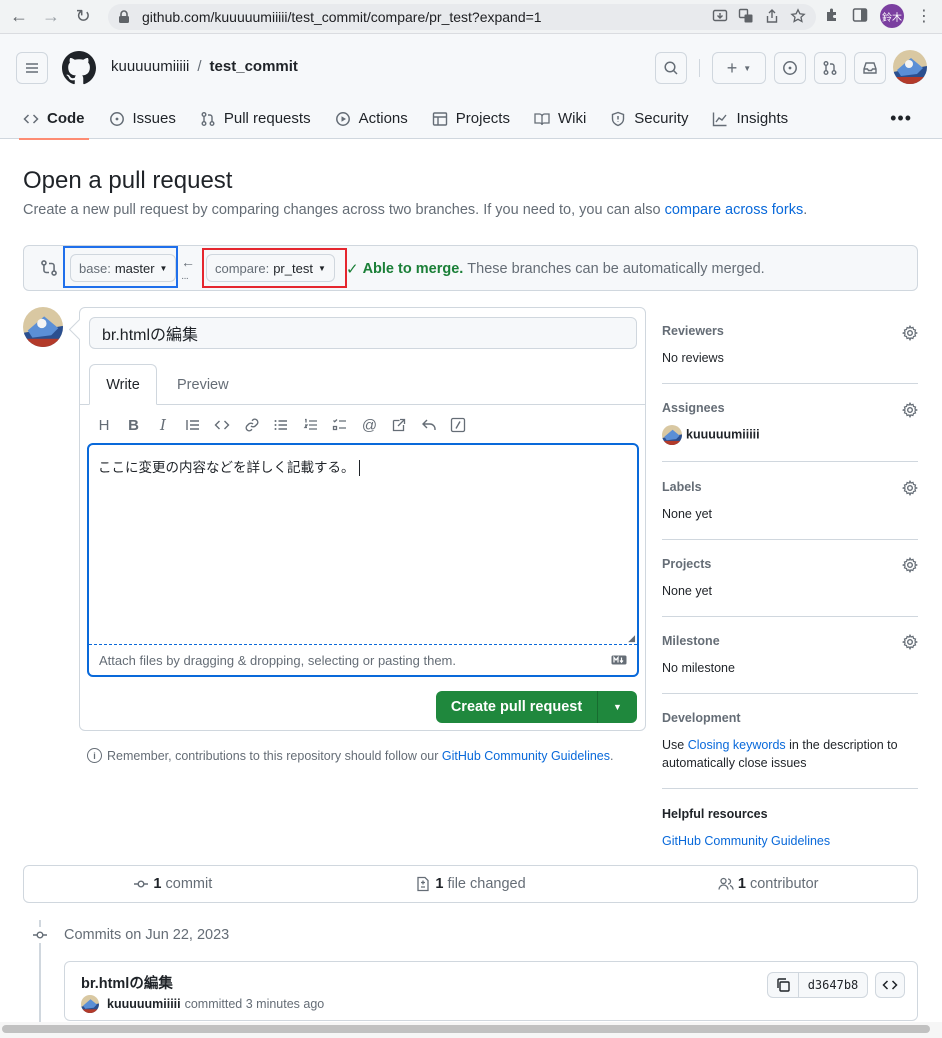 Image resolution: width=942 pixels, height=1038 pixels. What do you see at coordinates (128, 180) in the screenshot?
I see `page-title: Open a pull request` at bounding box center [128, 180].